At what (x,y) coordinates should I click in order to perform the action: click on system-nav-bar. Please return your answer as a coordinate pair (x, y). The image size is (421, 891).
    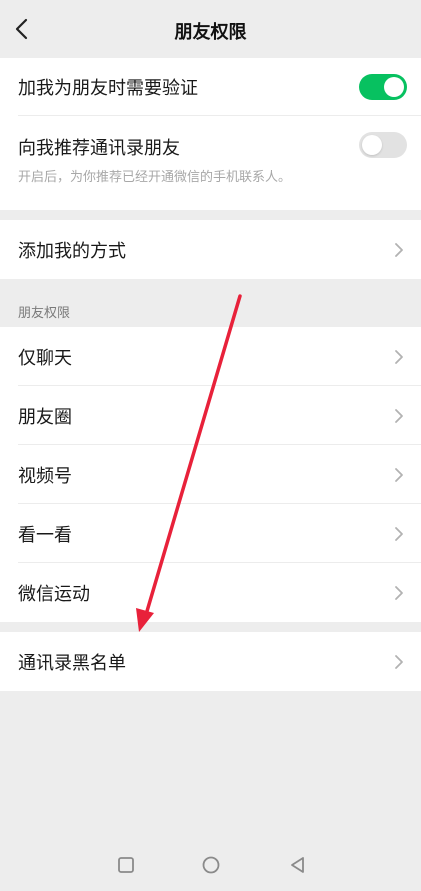
    Looking at the image, I should click on (210, 865).